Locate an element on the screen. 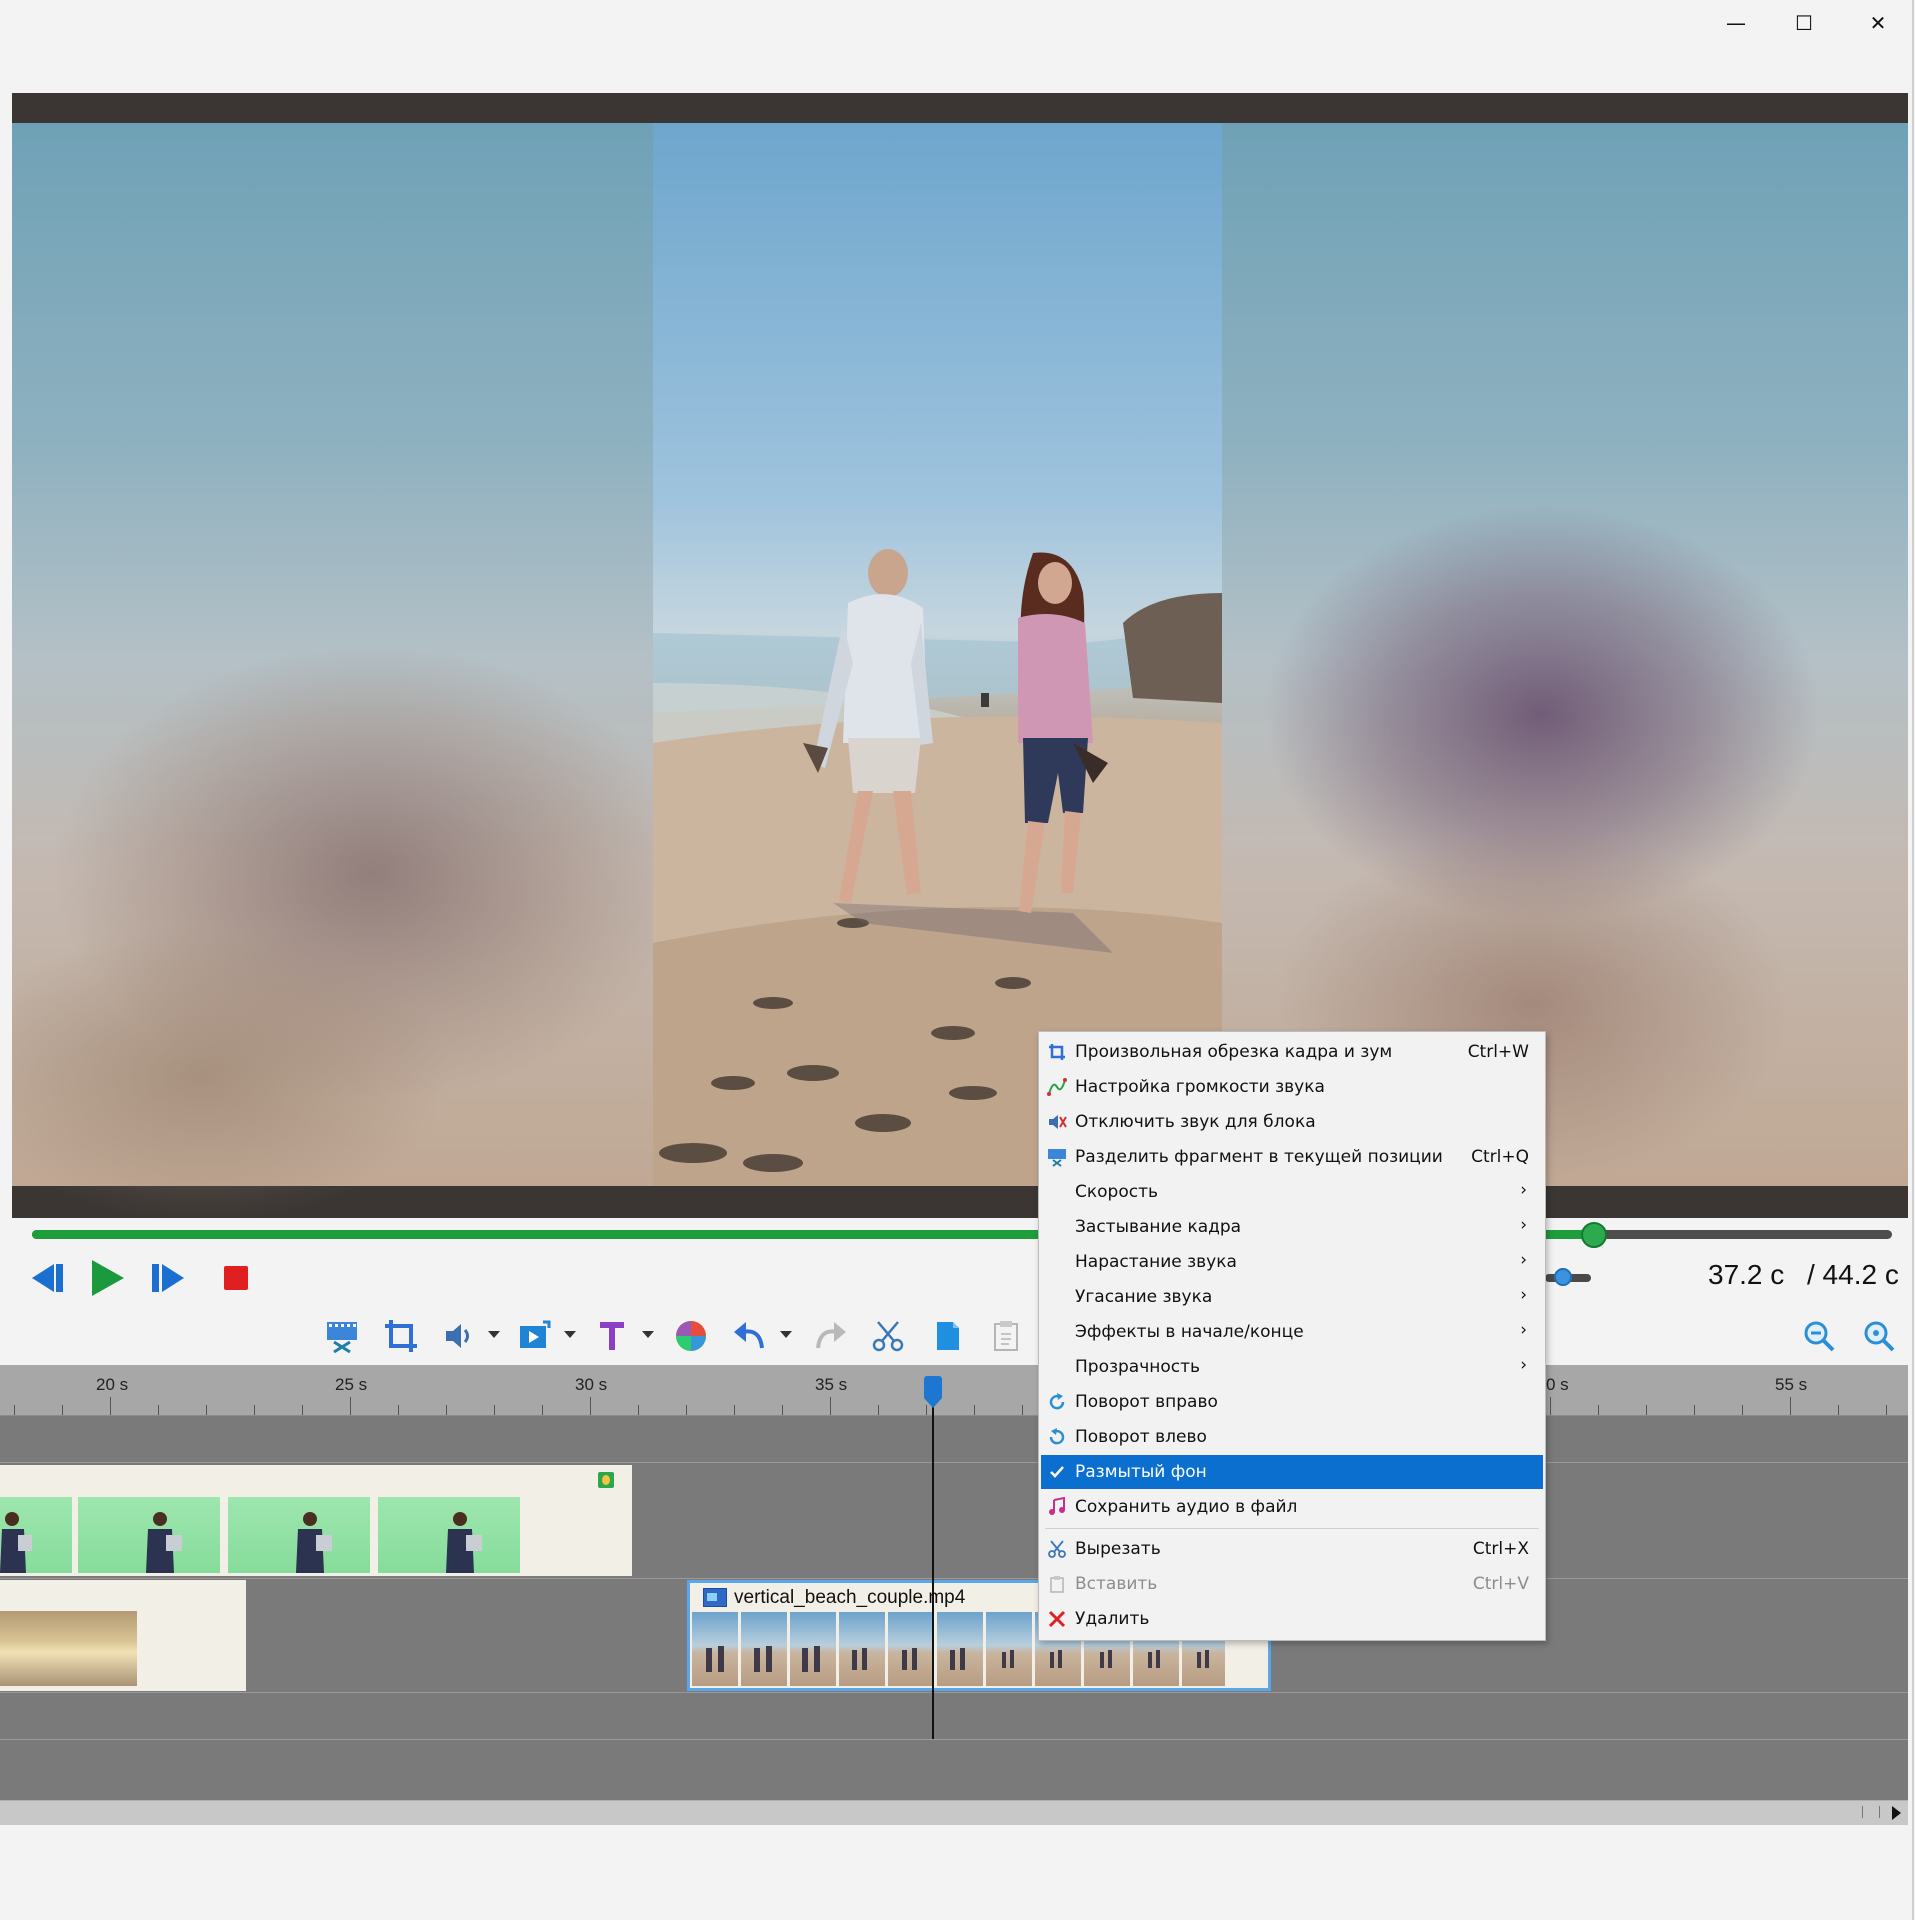 This screenshot has width=1915, height=1920. save-audio-icon is located at coordinates (1057, 1507).